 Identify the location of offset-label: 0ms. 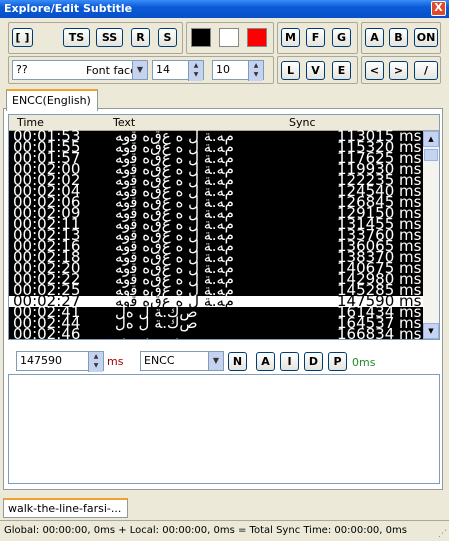
(364, 362).